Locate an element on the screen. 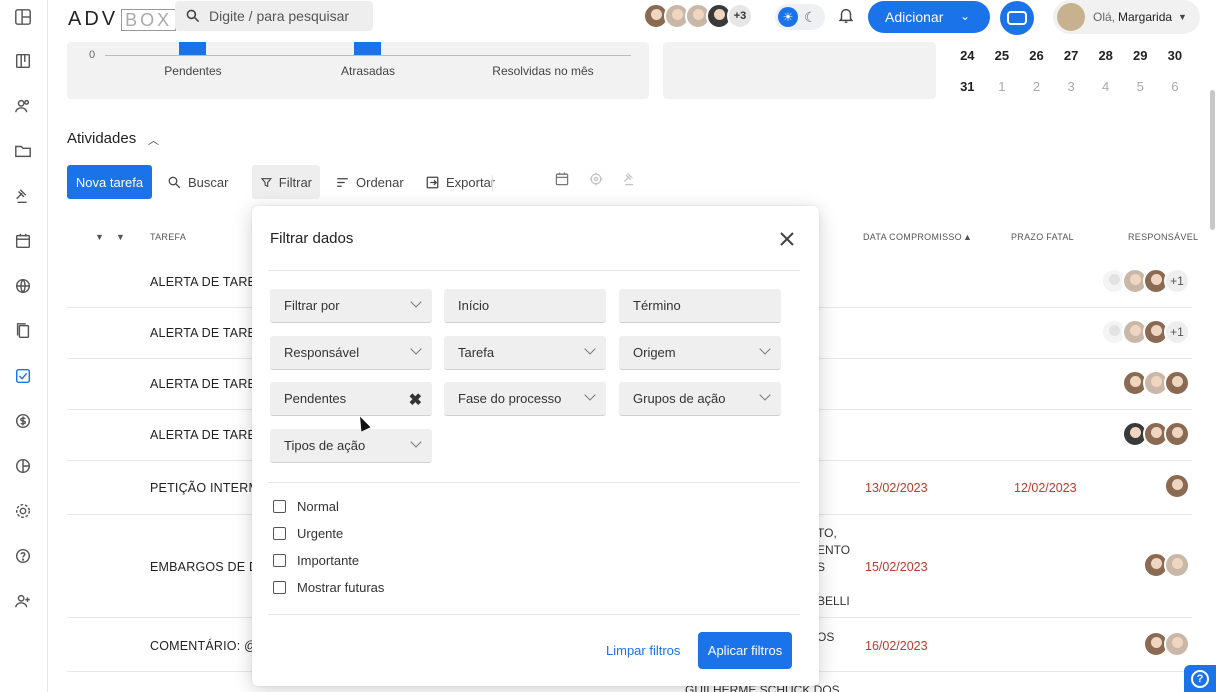 The width and height of the screenshot is (1216, 692). start-date-field: Início is located at coordinates (525, 306).